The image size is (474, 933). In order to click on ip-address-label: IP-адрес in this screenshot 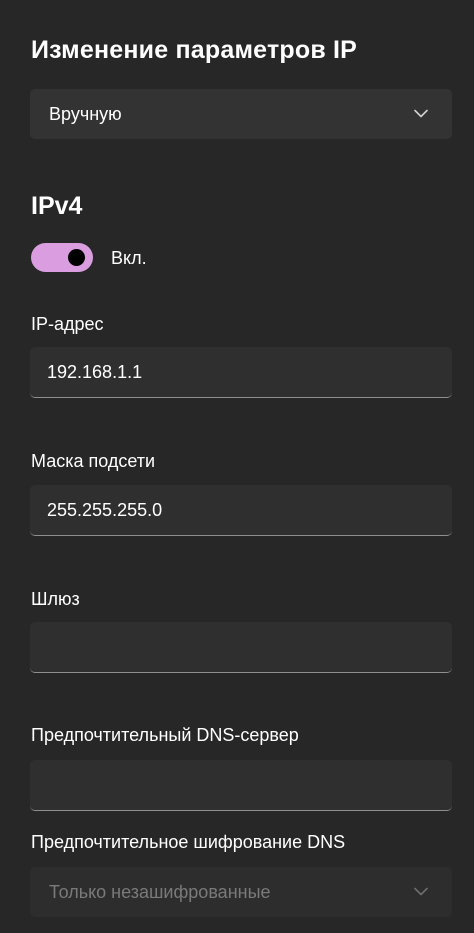, I will do `click(67, 324)`.